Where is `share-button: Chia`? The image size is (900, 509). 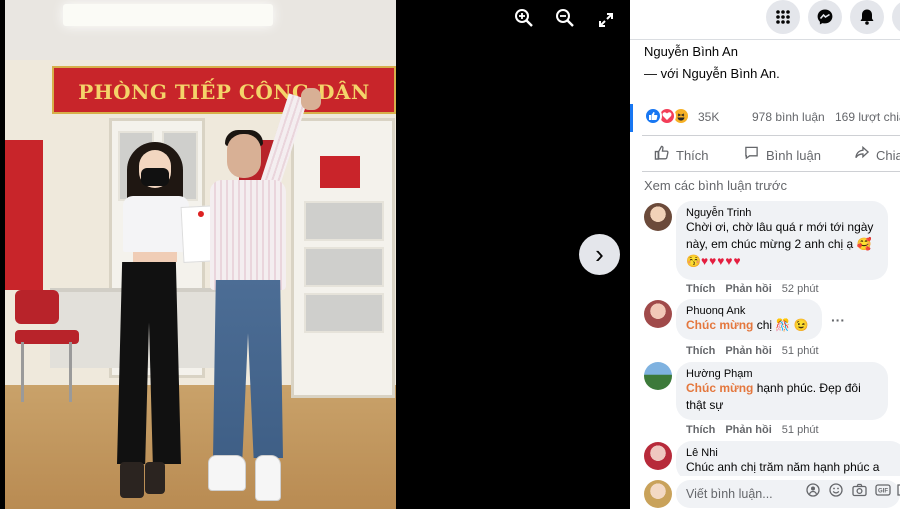
share-button: Chia is located at coordinates (877, 154).